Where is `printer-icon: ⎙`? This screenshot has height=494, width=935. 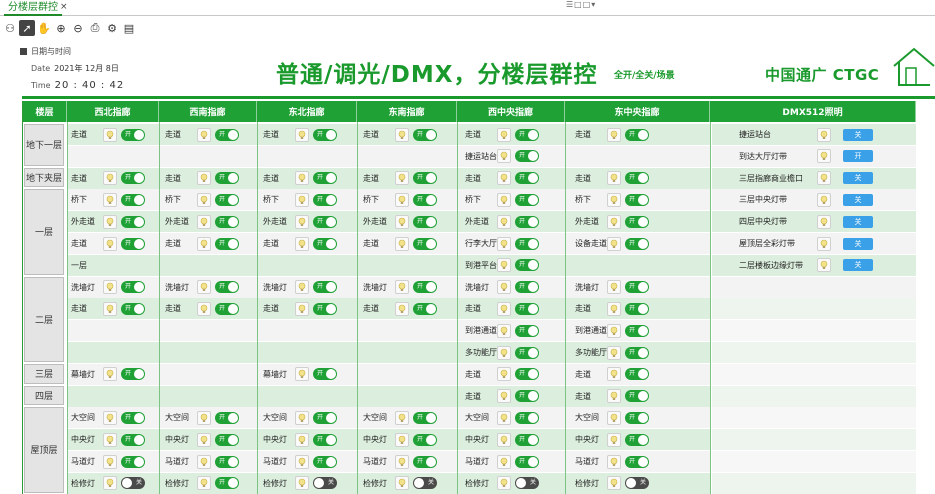
printer-icon: ⎙ is located at coordinates (95, 28).